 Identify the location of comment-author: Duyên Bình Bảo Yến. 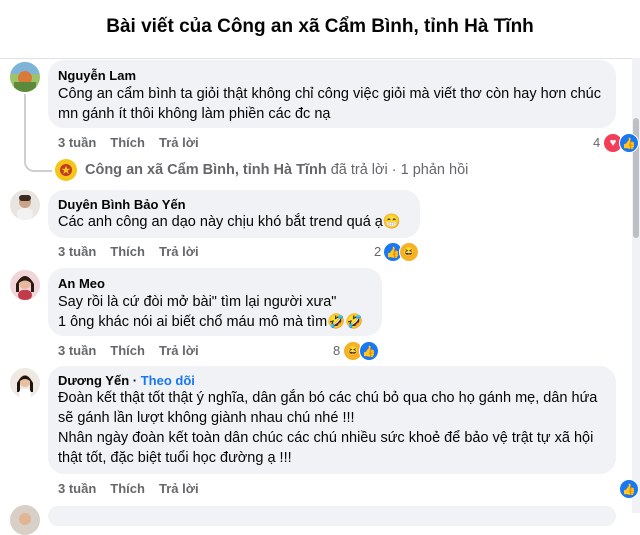
(122, 204).